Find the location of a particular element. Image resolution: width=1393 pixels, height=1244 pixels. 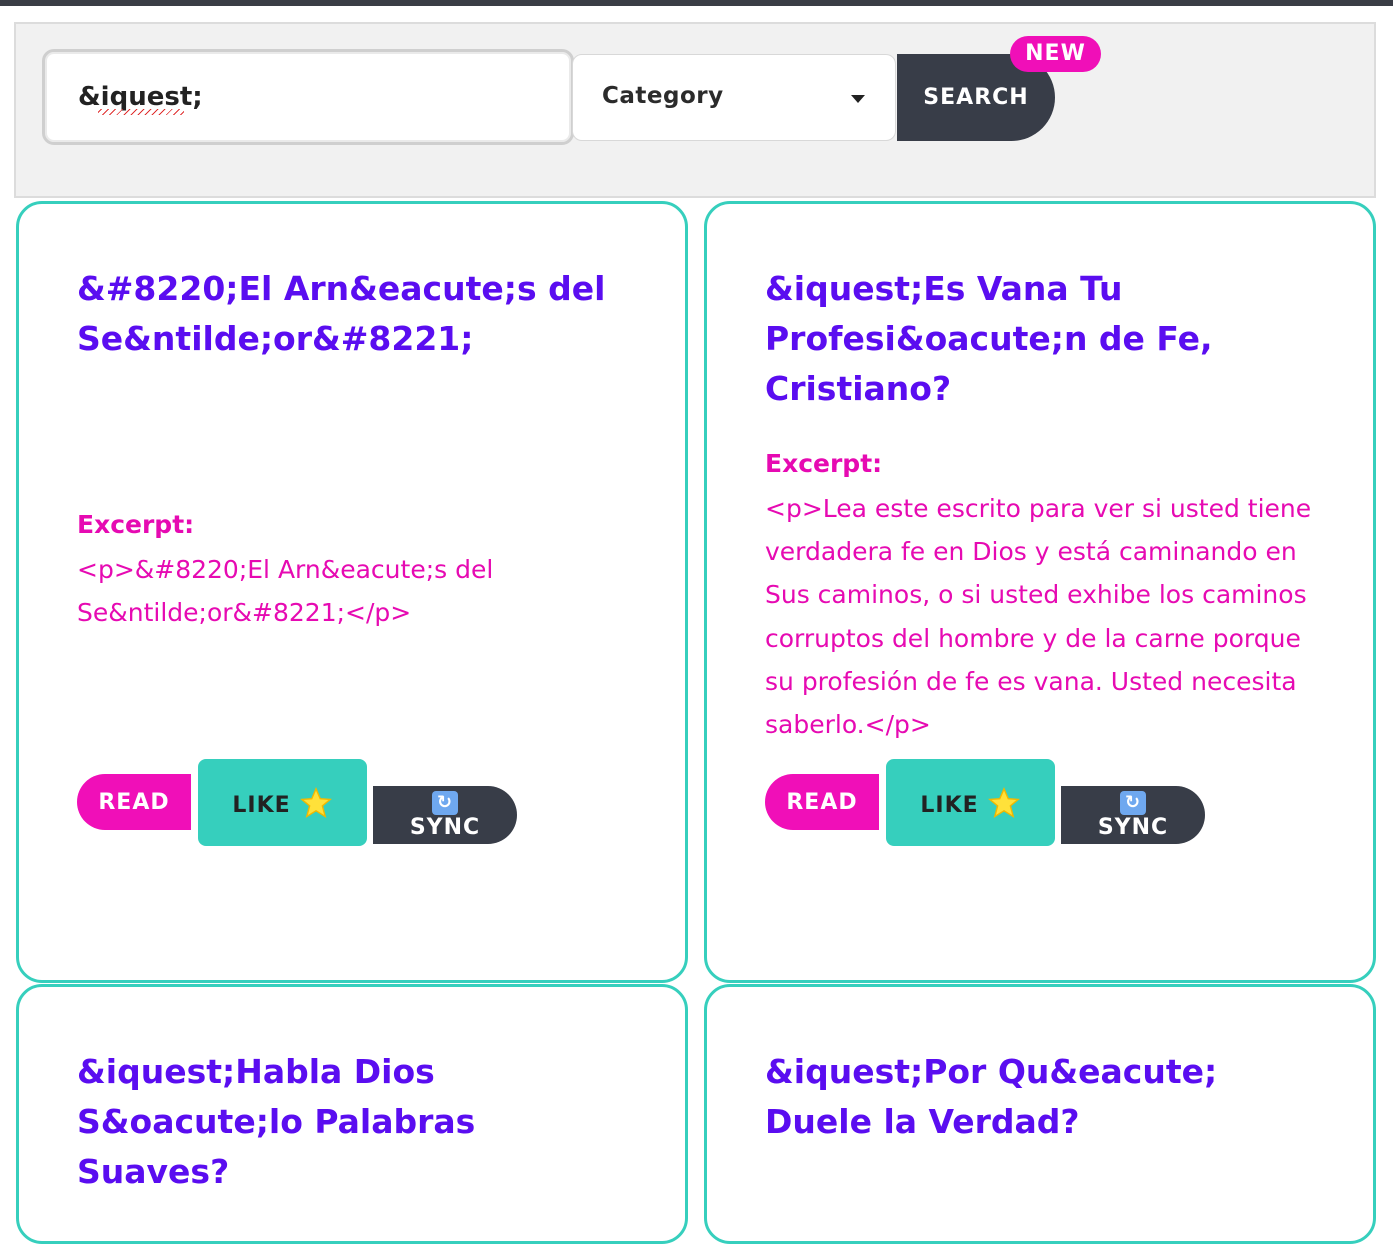

category-label: Category is located at coordinates (663, 96).